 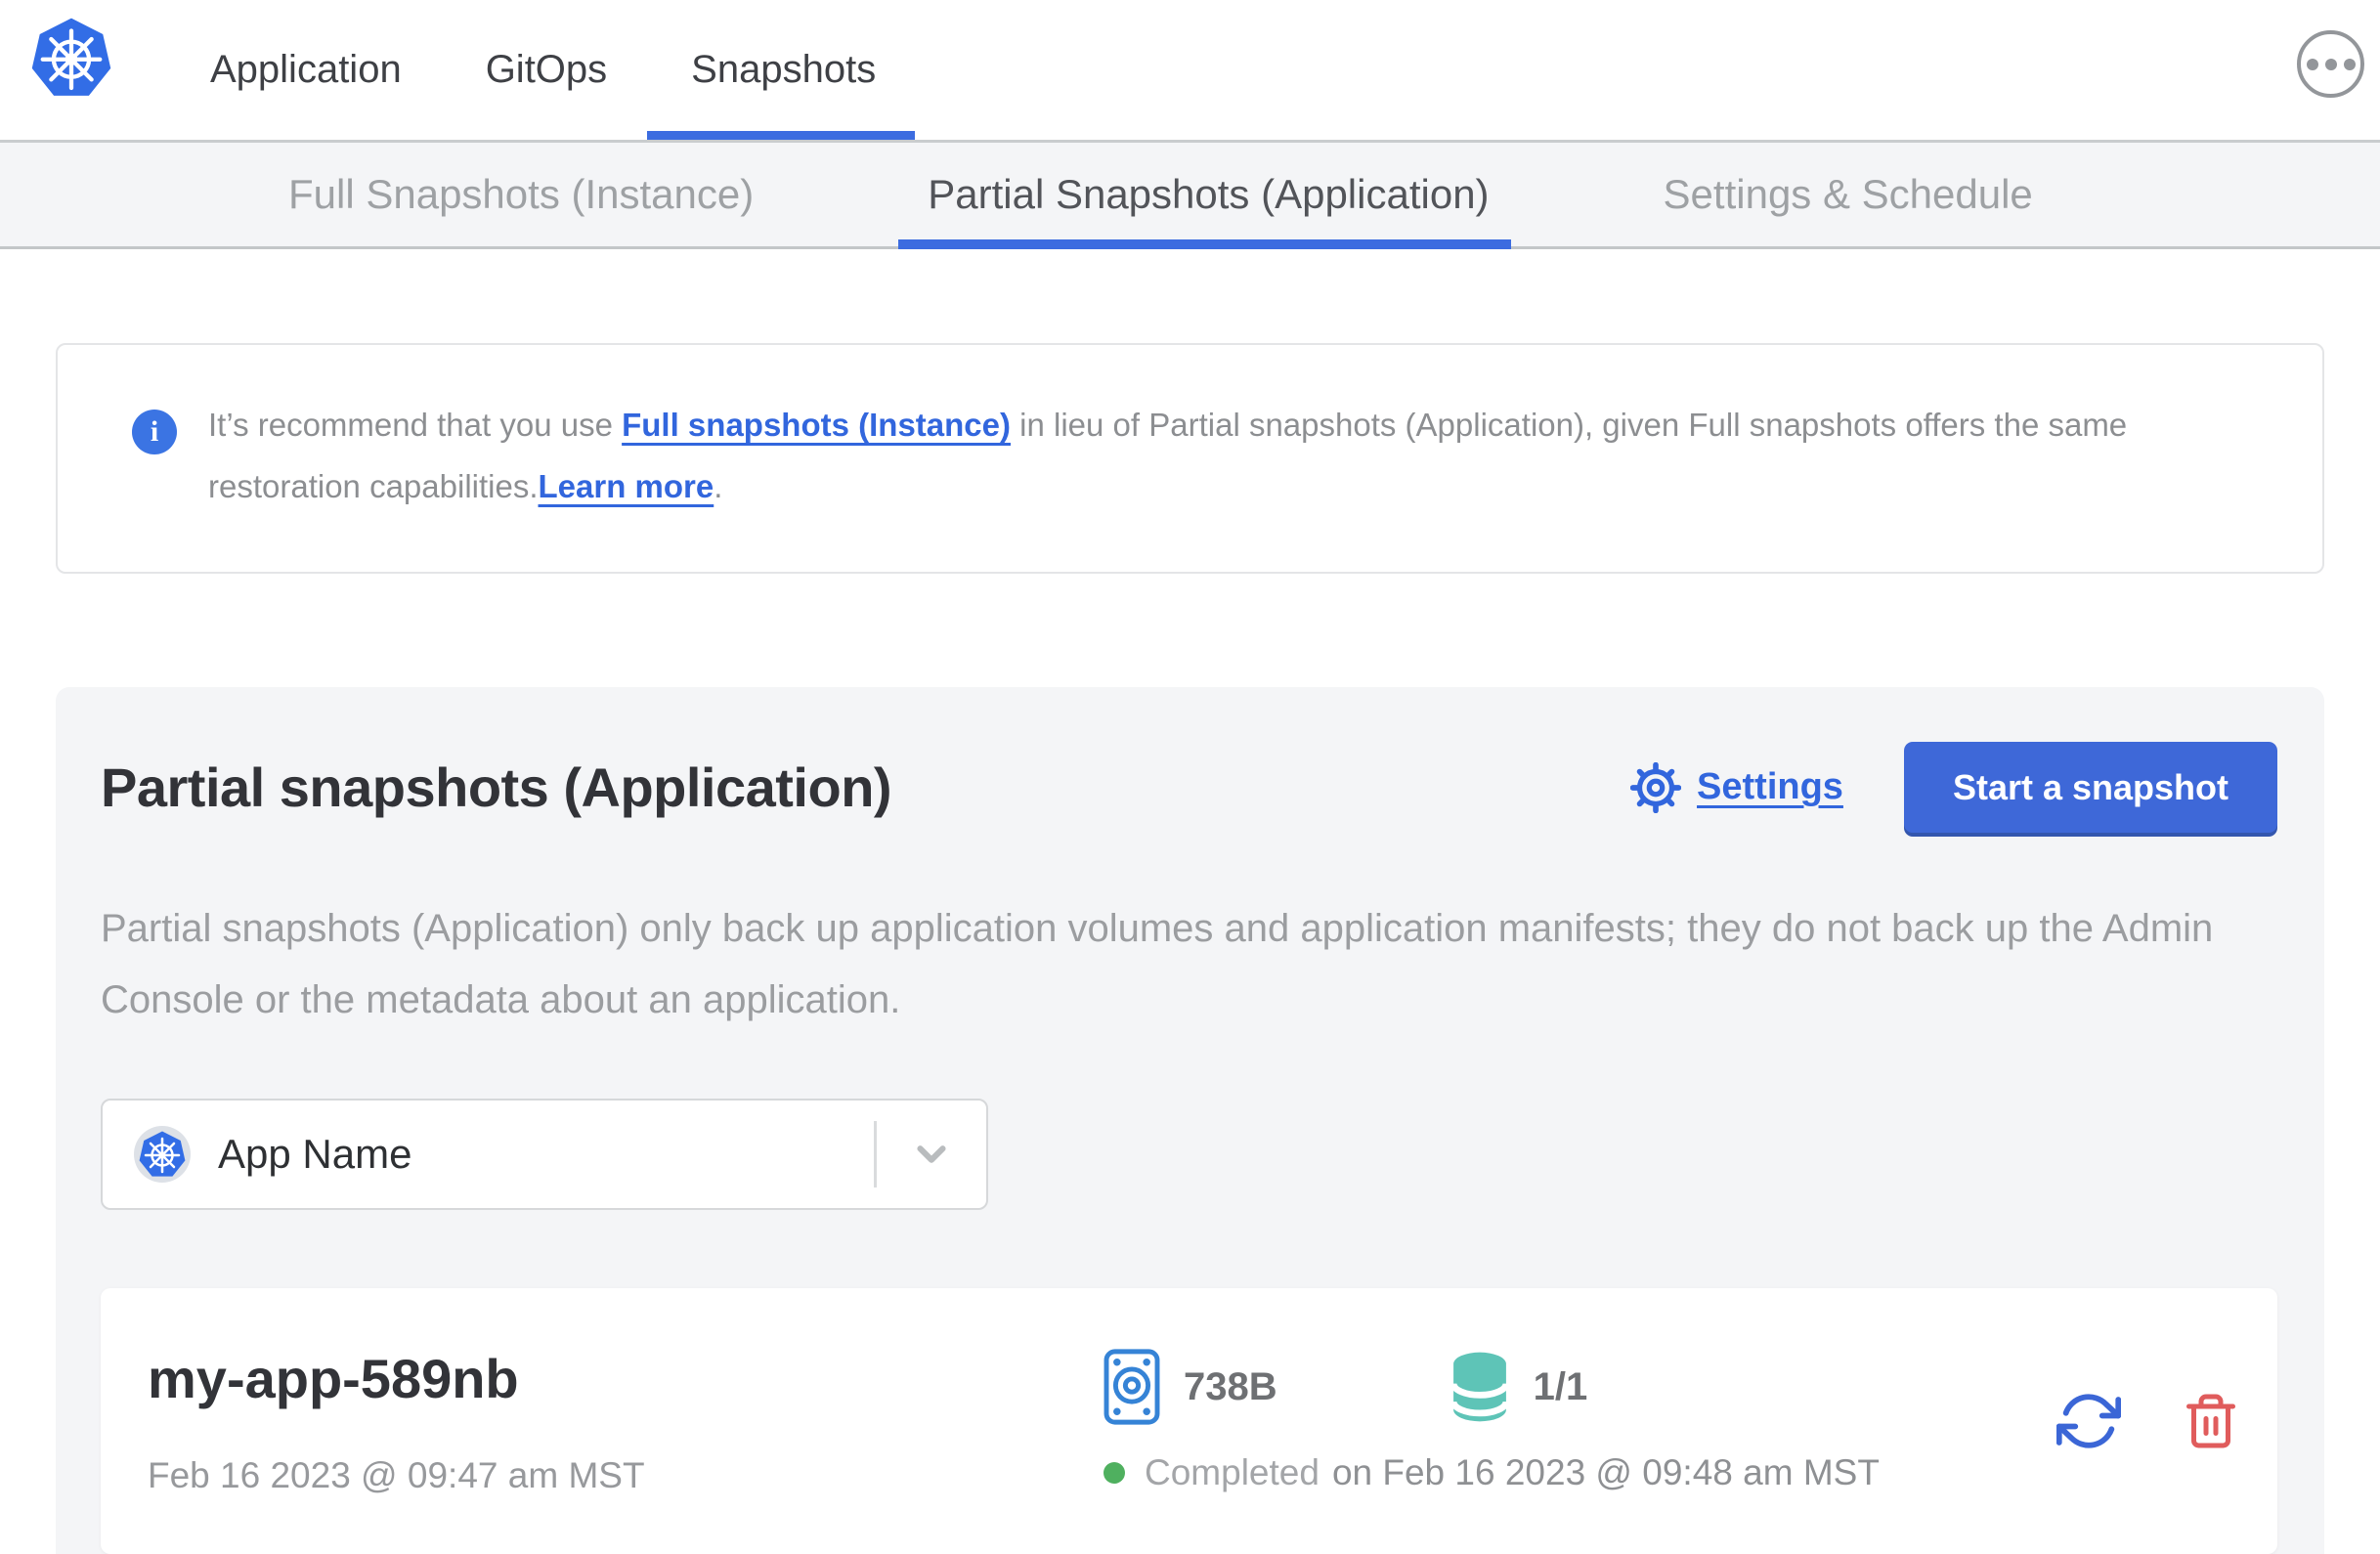 I want to click on snapshot-meta-top: 738B 1/1, so click(x=1491, y=1387).